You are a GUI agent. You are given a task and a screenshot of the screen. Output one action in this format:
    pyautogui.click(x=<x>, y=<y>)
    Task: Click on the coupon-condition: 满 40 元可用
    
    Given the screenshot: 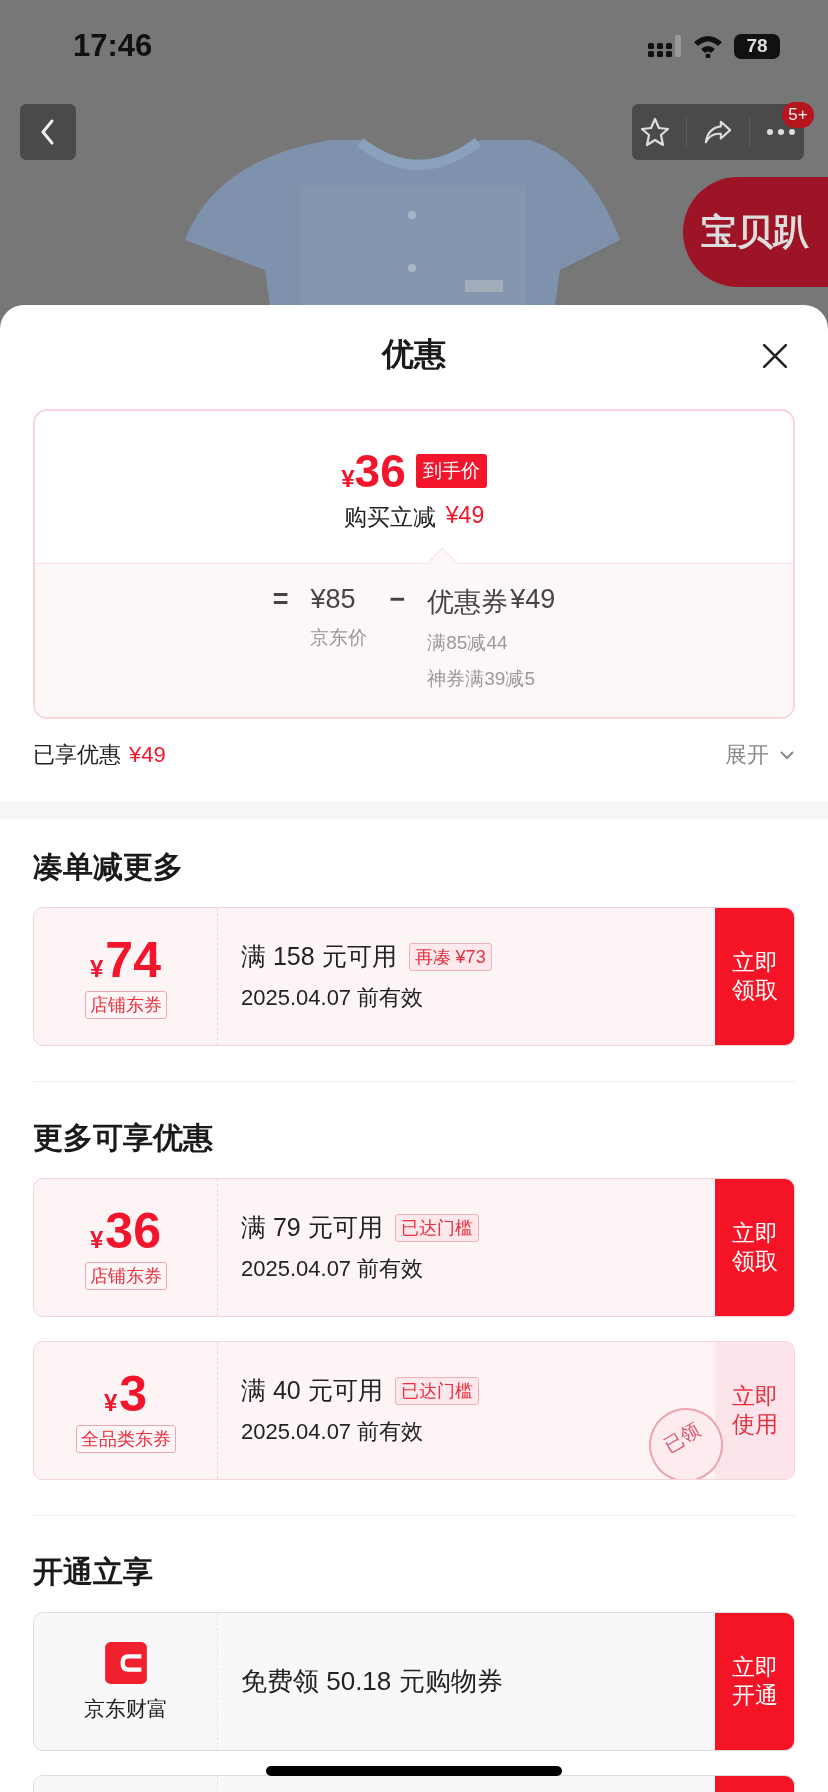 What is the action you would take?
    pyautogui.click(x=312, y=1390)
    